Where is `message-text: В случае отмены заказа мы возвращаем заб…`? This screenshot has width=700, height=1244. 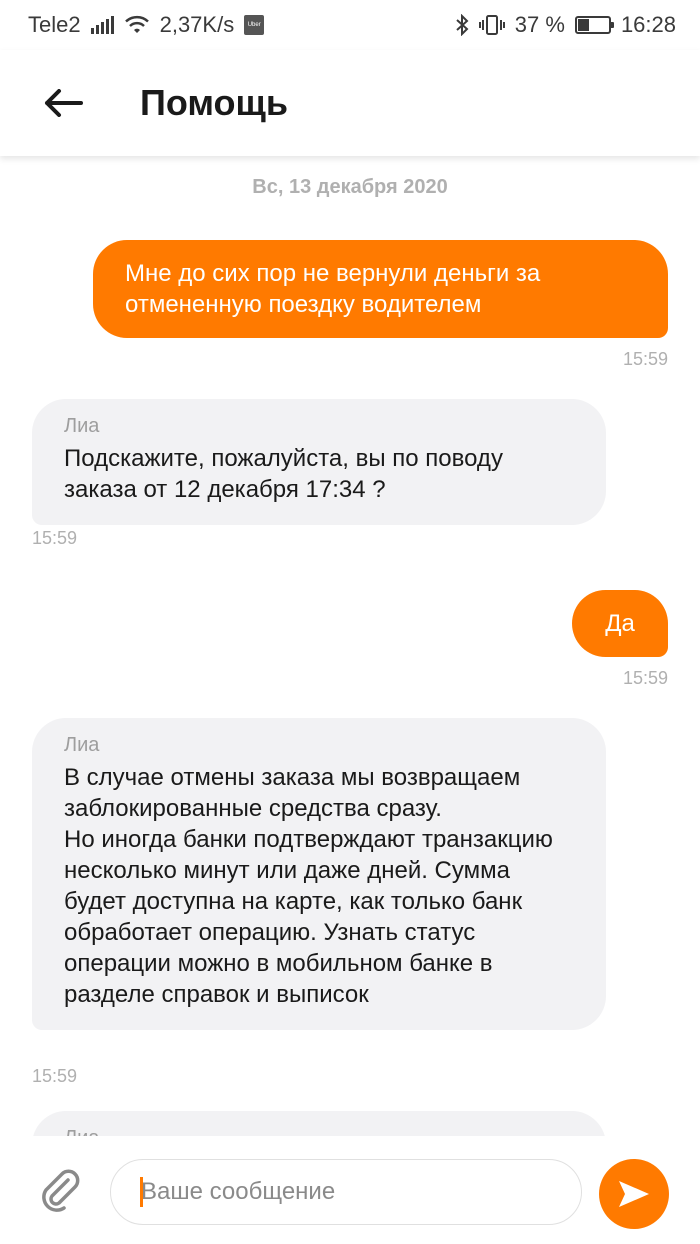 message-text: В случае отмены заказа мы возвращаем заб… is located at coordinates (308, 886).